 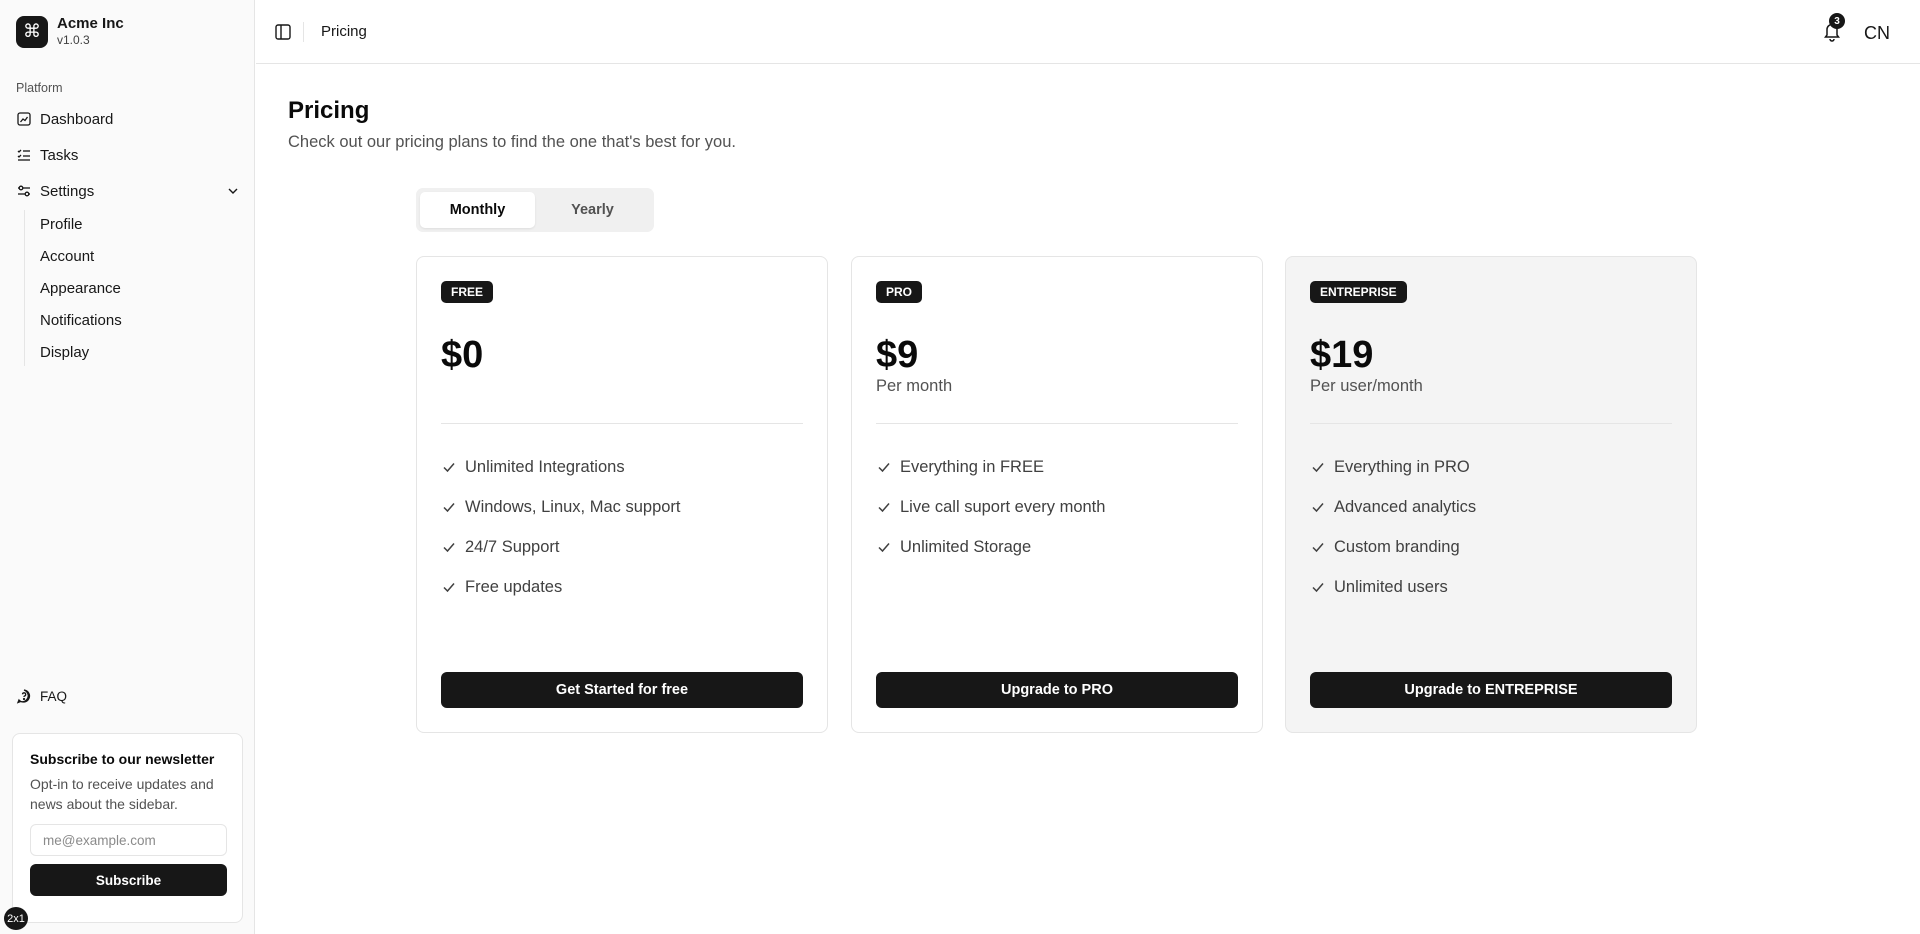 I want to click on newsletter-title: Subscribe to our newsletter, so click(x=122, y=759).